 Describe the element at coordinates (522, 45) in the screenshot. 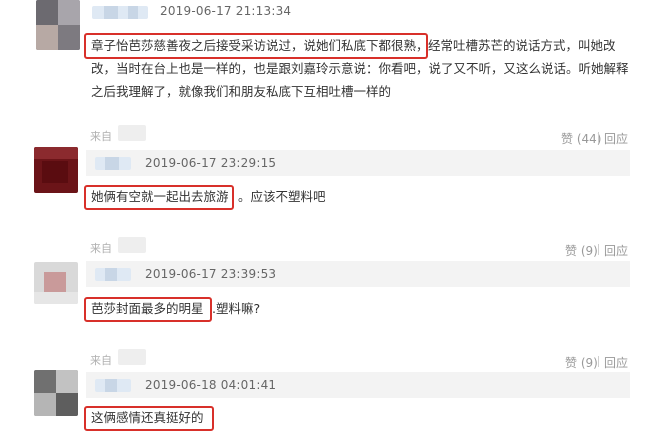

I see `comment-text: 经常吐槽苏芒的说话方式，叫她改` at that location.